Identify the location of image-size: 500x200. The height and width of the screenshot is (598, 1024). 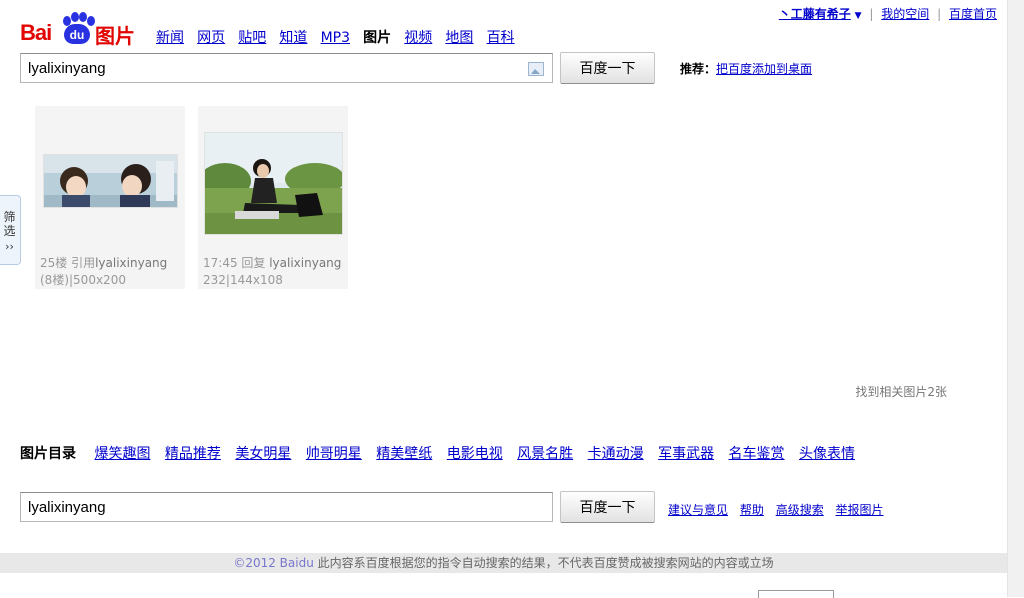
(99, 280).